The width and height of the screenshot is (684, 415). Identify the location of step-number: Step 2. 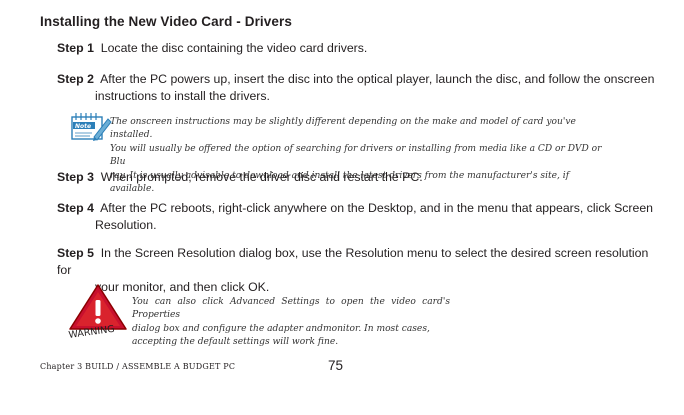
(75, 79).